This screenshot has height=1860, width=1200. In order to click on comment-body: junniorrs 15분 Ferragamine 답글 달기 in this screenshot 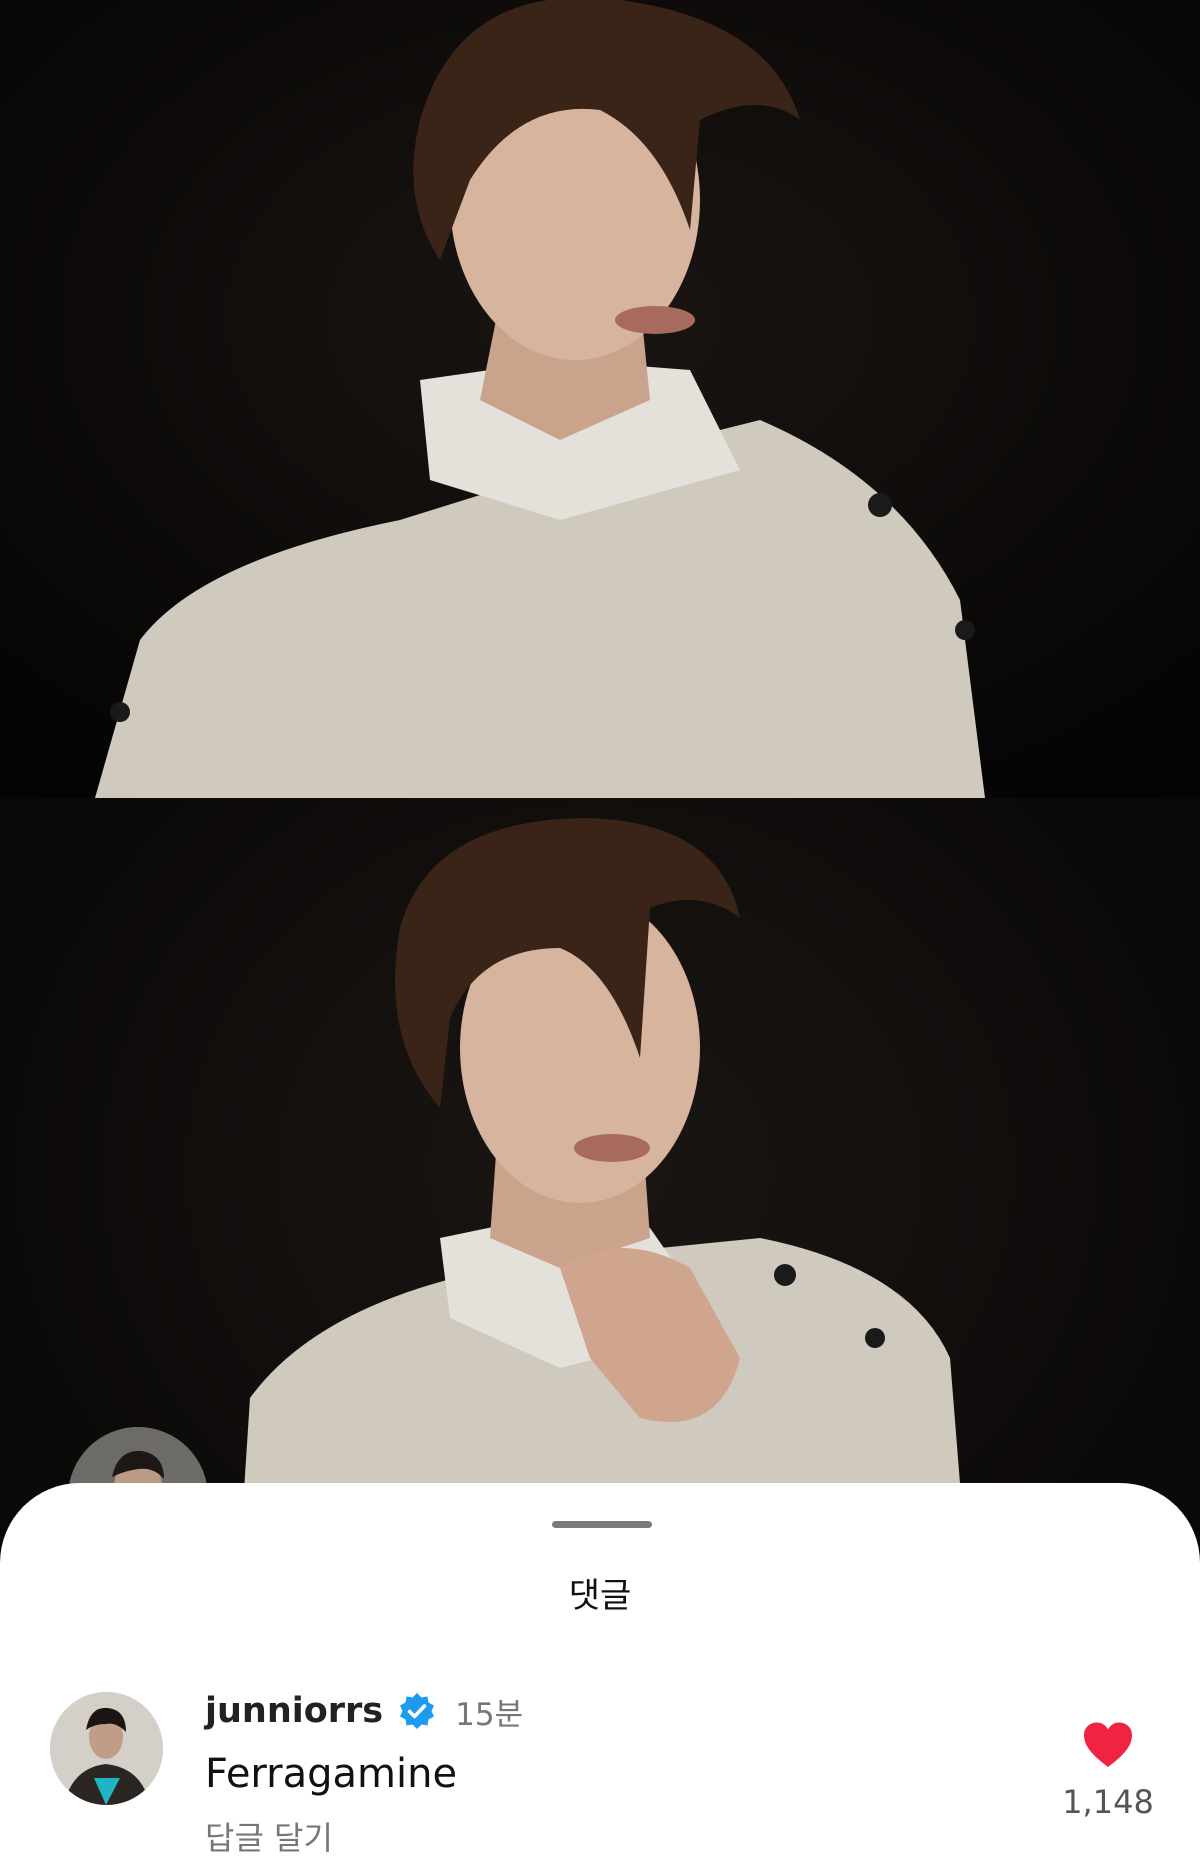, I will do `click(364, 1771)`.